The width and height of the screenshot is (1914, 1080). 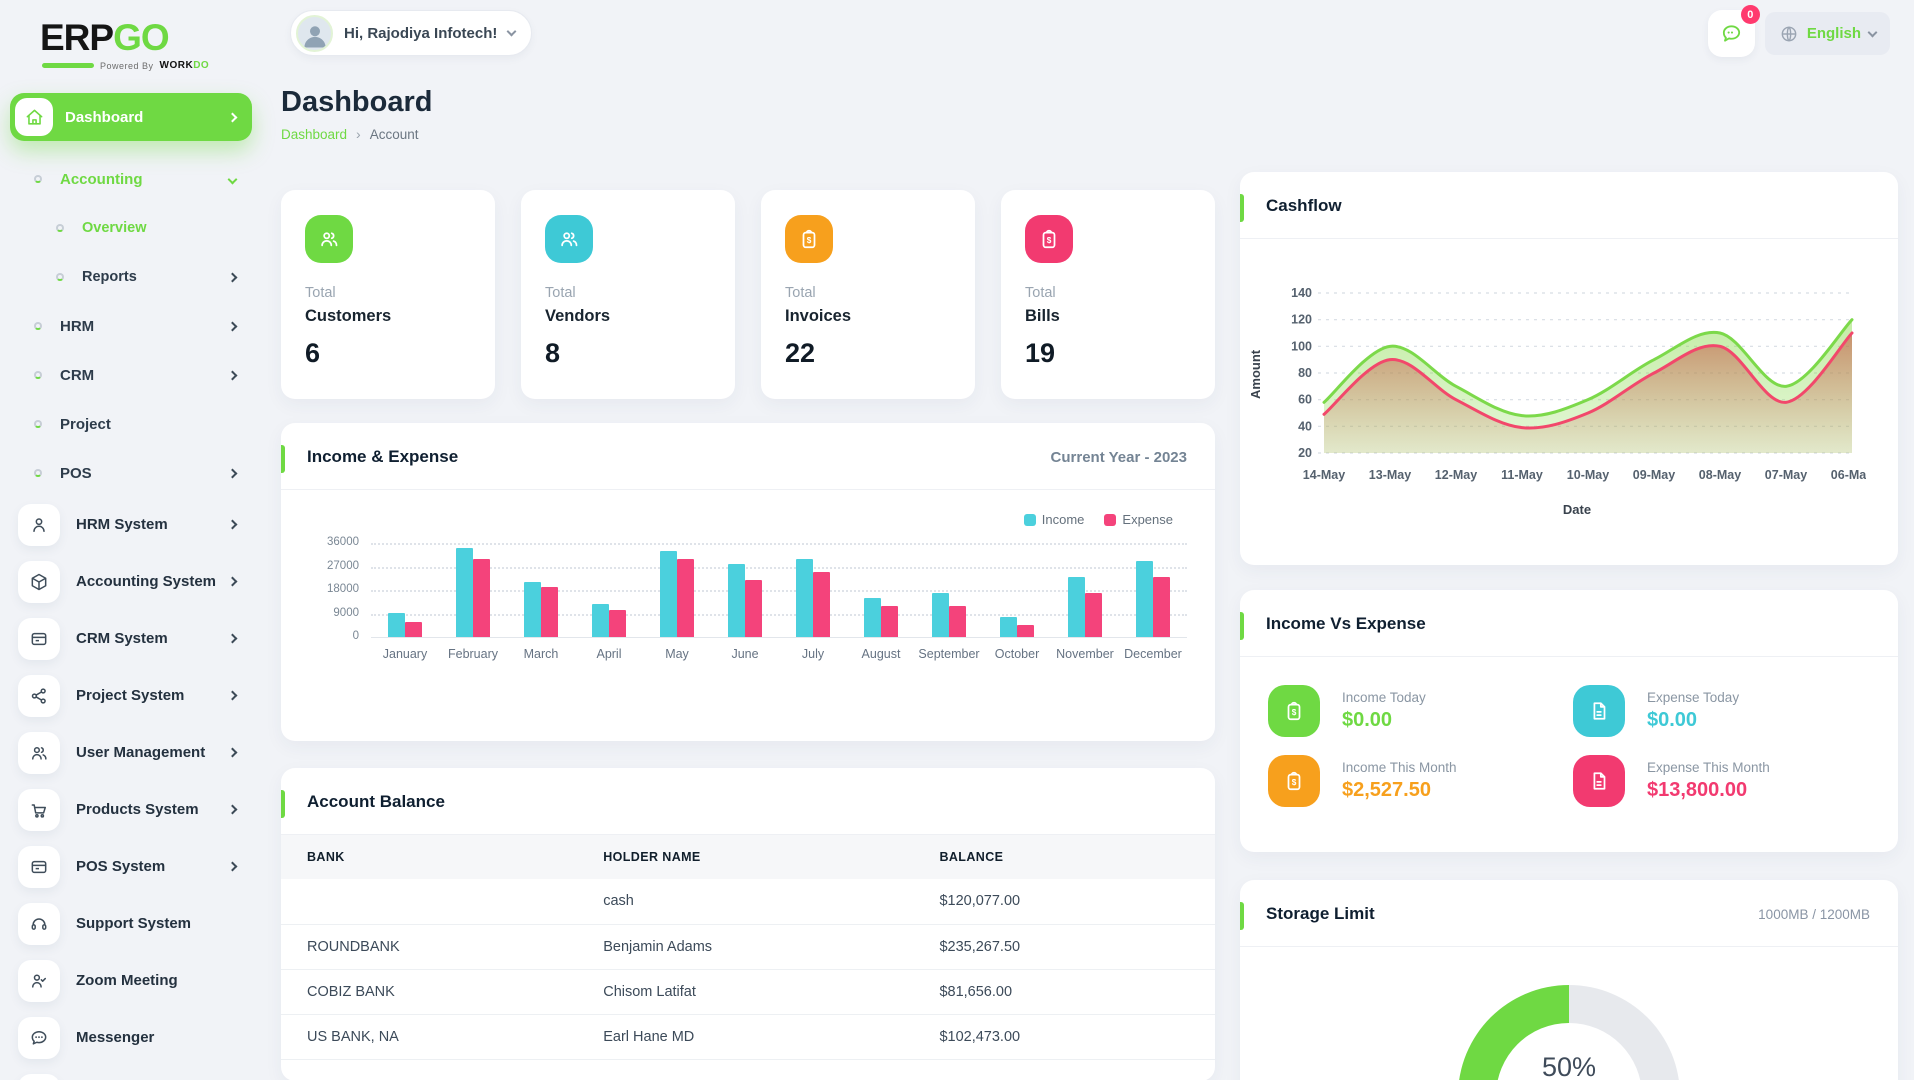 What do you see at coordinates (748, 992) in the screenshot?
I see `table-row: COBIZ BANK Chisom Latifat $81,656.00` at bounding box center [748, 992].